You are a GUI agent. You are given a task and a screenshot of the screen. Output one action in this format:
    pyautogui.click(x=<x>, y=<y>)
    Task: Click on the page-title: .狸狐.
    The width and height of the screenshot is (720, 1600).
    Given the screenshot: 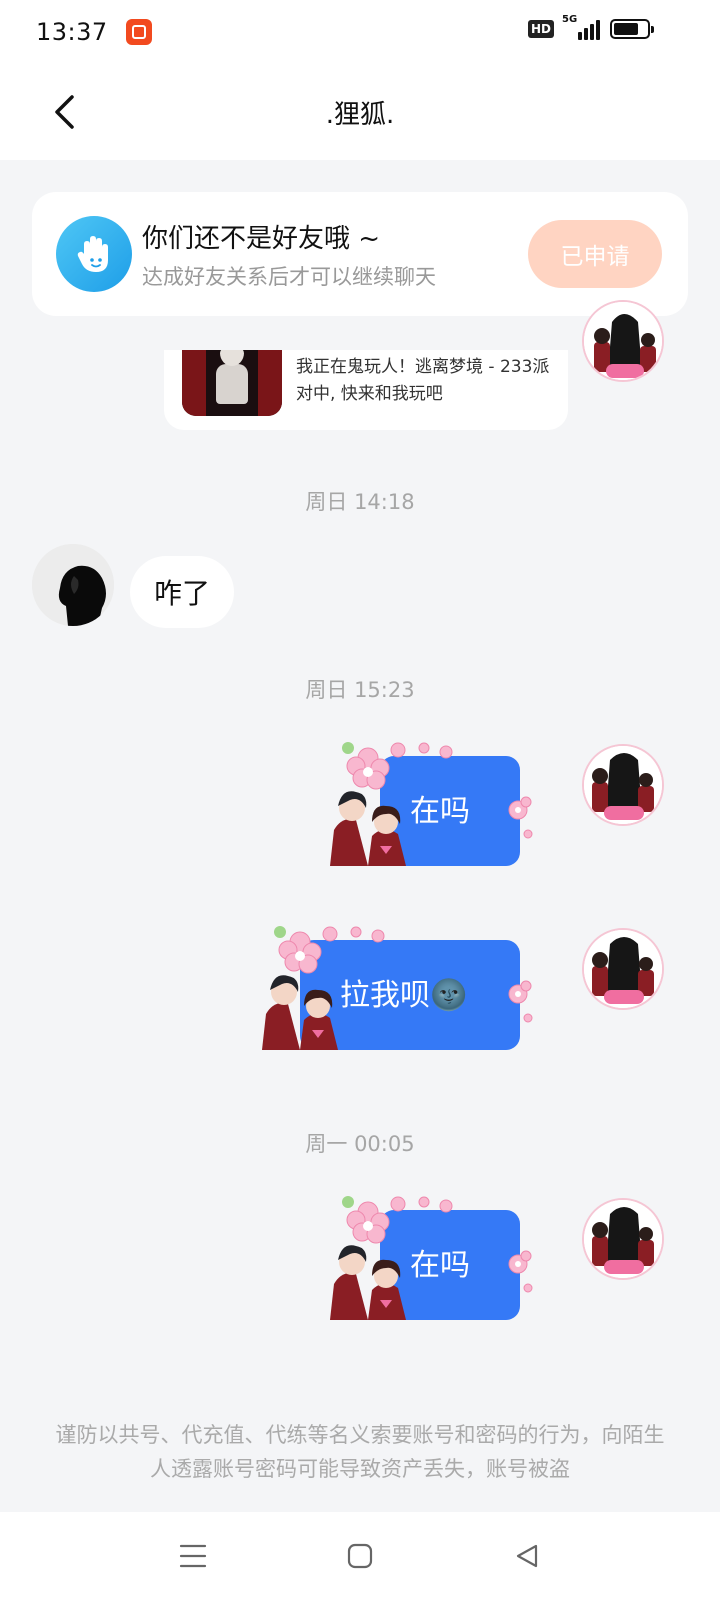 What is the action you would take?
    pyautogui.click(x=360, y=114)
    